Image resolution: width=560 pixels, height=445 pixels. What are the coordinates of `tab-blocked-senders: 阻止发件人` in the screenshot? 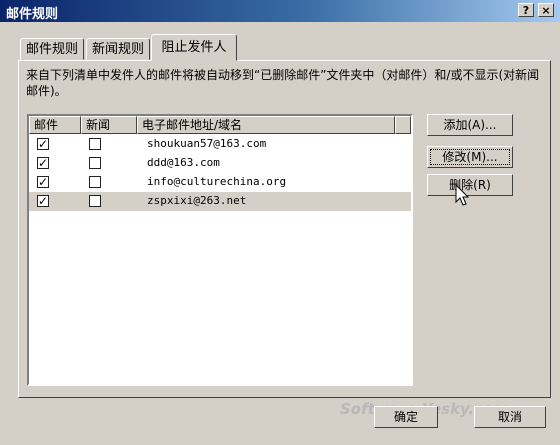 It's located at (194, 47).